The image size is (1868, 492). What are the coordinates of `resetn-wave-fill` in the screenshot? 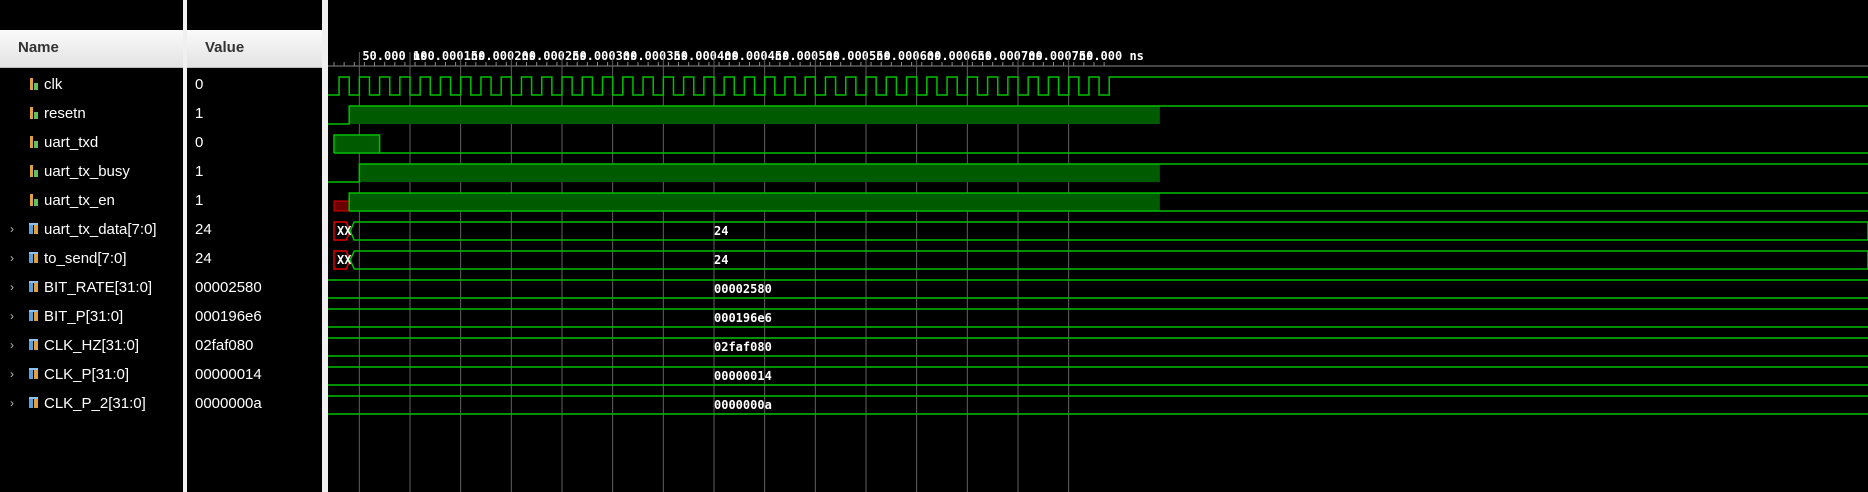 It's located at (754, 115).